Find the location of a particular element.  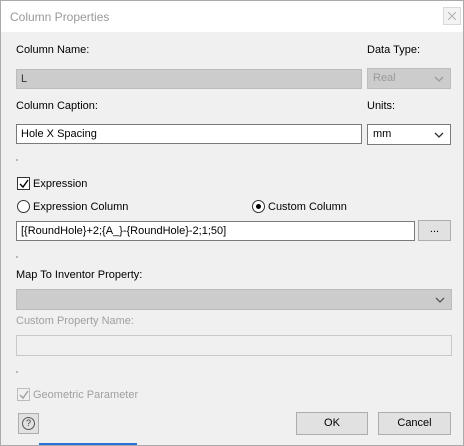

geometric-parameter-checkbox is located at coordinates (23, 394).